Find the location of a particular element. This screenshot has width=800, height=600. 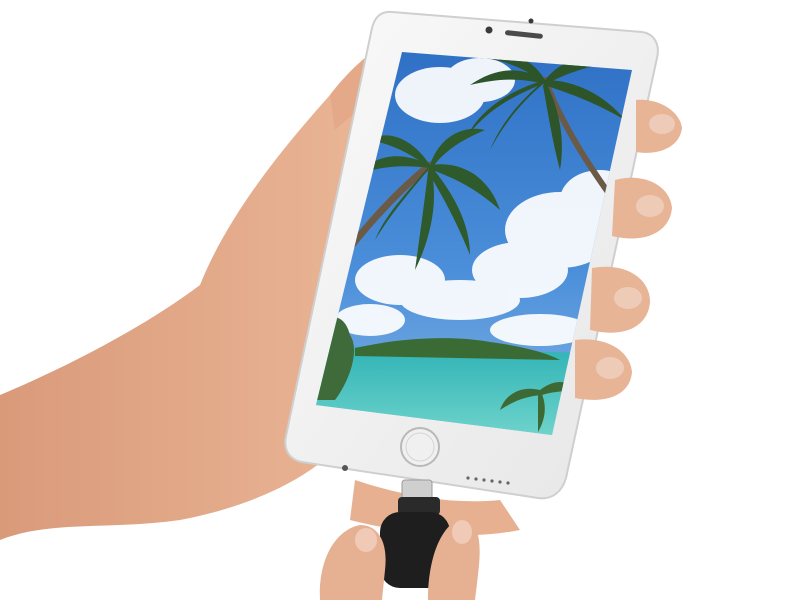

front-camera-icon is located at coordinates (489, 30).